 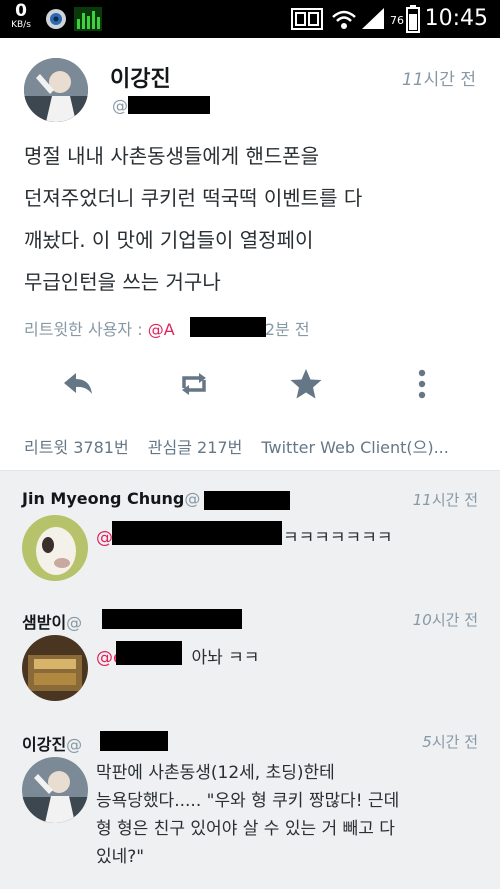 What do you see at coordinates (456, 18) in the screenshot?
I see `clock: 10:45` at bounding box center [456, 18].